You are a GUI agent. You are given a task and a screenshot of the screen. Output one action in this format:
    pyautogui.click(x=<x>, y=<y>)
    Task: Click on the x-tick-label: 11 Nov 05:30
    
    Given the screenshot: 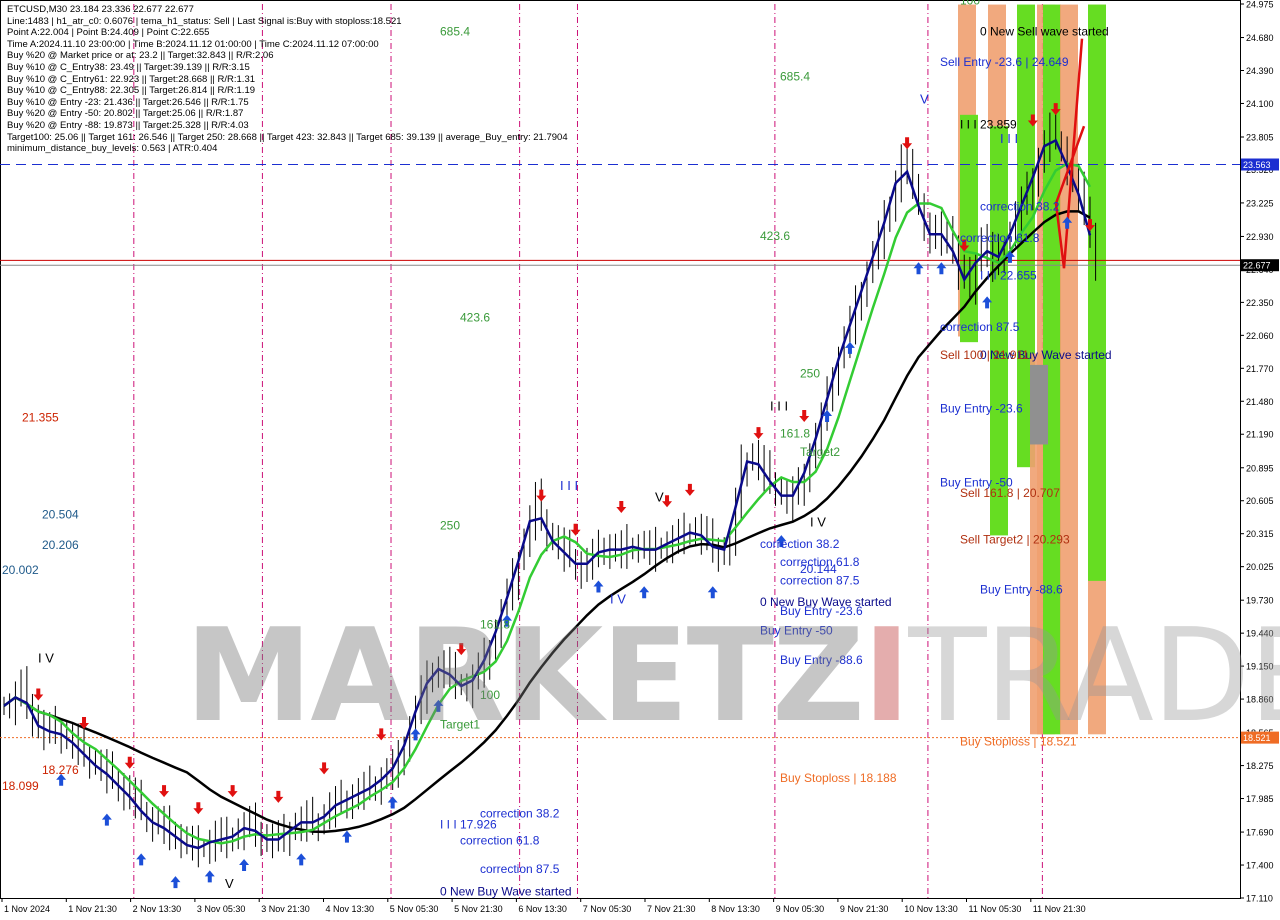 What is the action you would take?
    pyautogui.click(x=995, y=909)
    